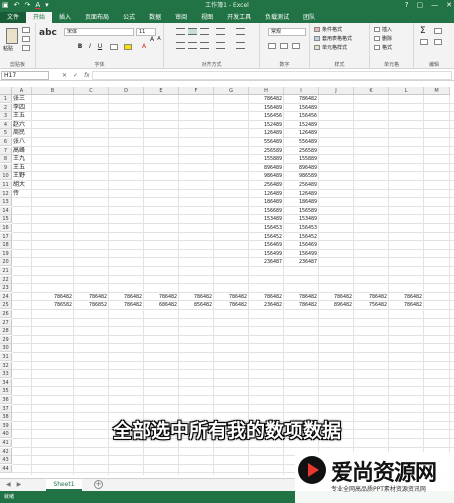 The height and width of the screenshot is (503, 454). What do you see at coordinates (22, 91) in the screenshot?
I see `column-header: A` at bounding box center [22, 91].